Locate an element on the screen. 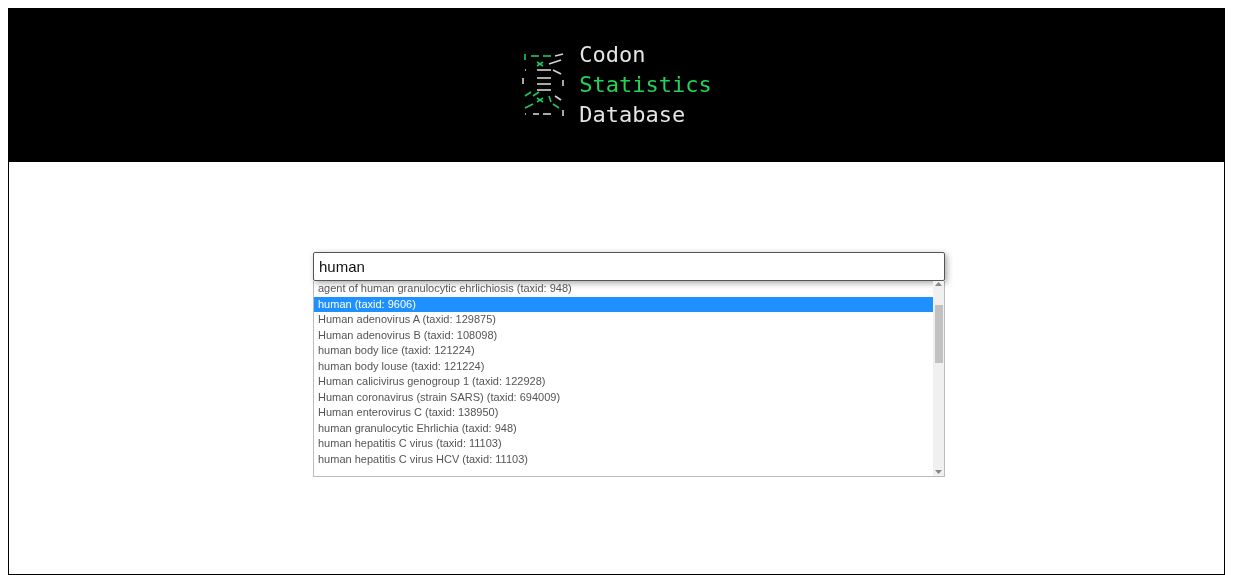  logo-text: Codon is located at coordinates (613, 55).